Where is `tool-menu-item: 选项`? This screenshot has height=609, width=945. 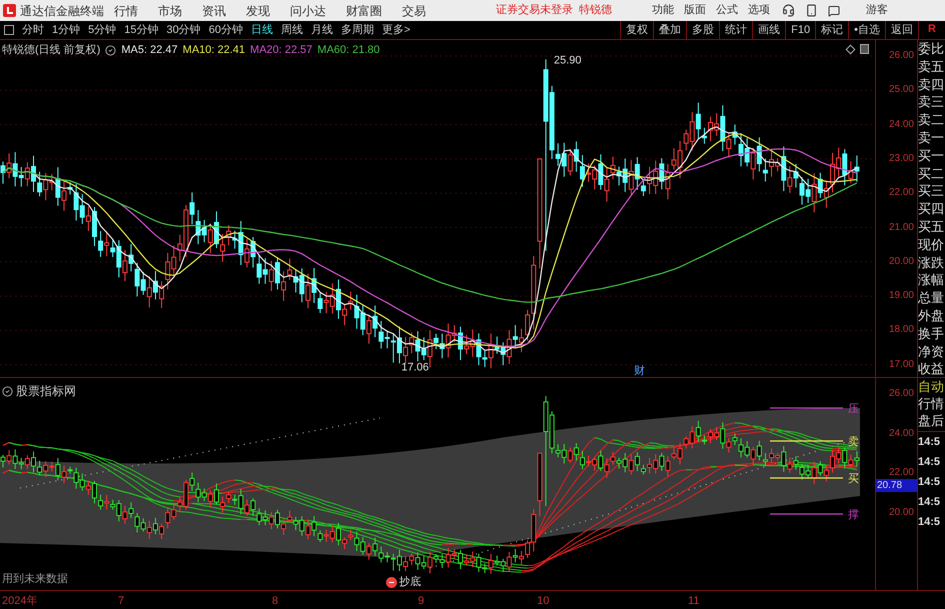 tool-menu-item: 选项 is located at coordinates (759, 10).